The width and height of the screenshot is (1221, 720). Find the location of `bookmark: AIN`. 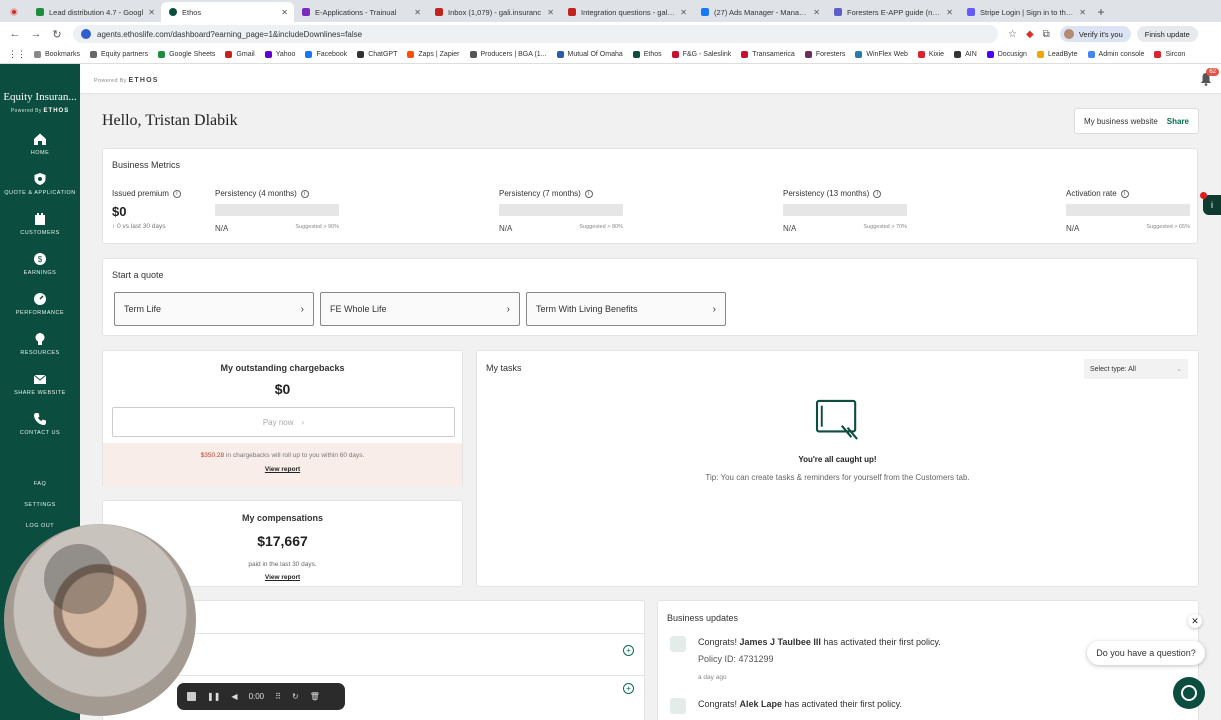

bookmark: AIN is located at coordinates (965, 54).